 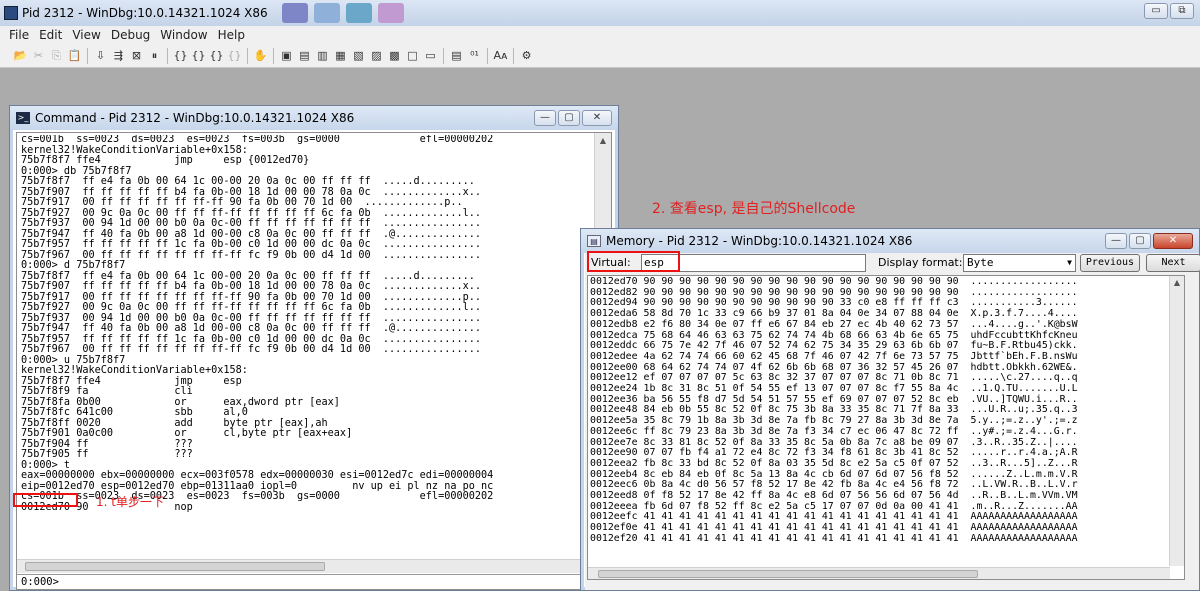 What do you see at coordinates (1069, 262) in the screenshot?
I see `chevron-down-icon: ▼` at bounding box center [1069, 262].